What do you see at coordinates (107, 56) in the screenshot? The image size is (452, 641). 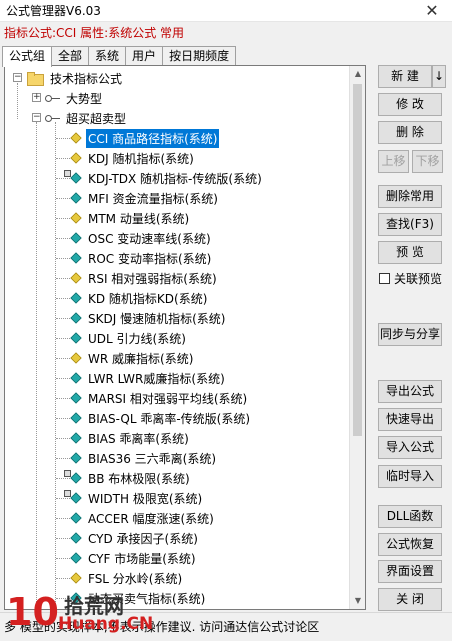 I see `tab-system: 系统` at bounding box center [107, 56].